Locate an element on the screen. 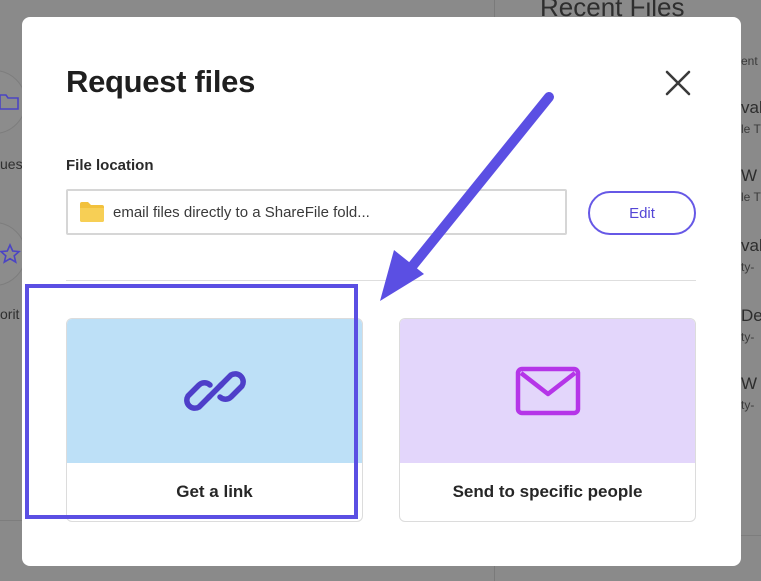 Image resolution: width=761 pixels, height=581 pixels. recent-file-title: Der is located at coordinates (751, 315).